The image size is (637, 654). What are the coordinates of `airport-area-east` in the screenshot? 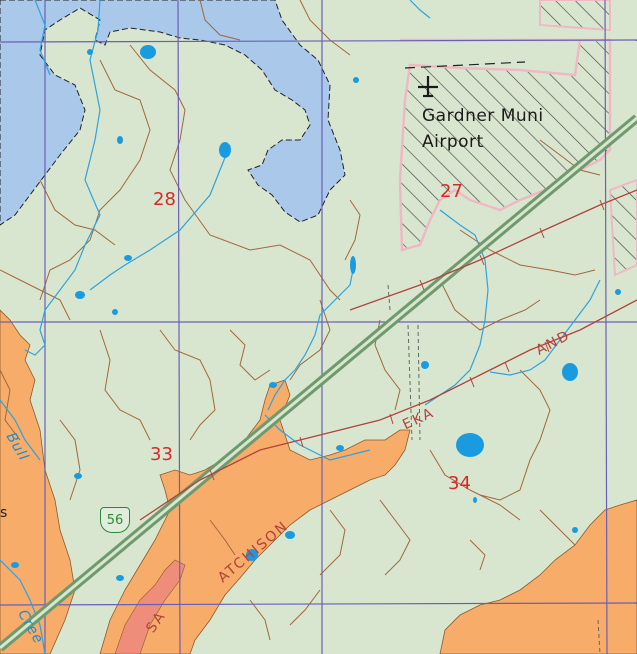 It's located at (622, 227).